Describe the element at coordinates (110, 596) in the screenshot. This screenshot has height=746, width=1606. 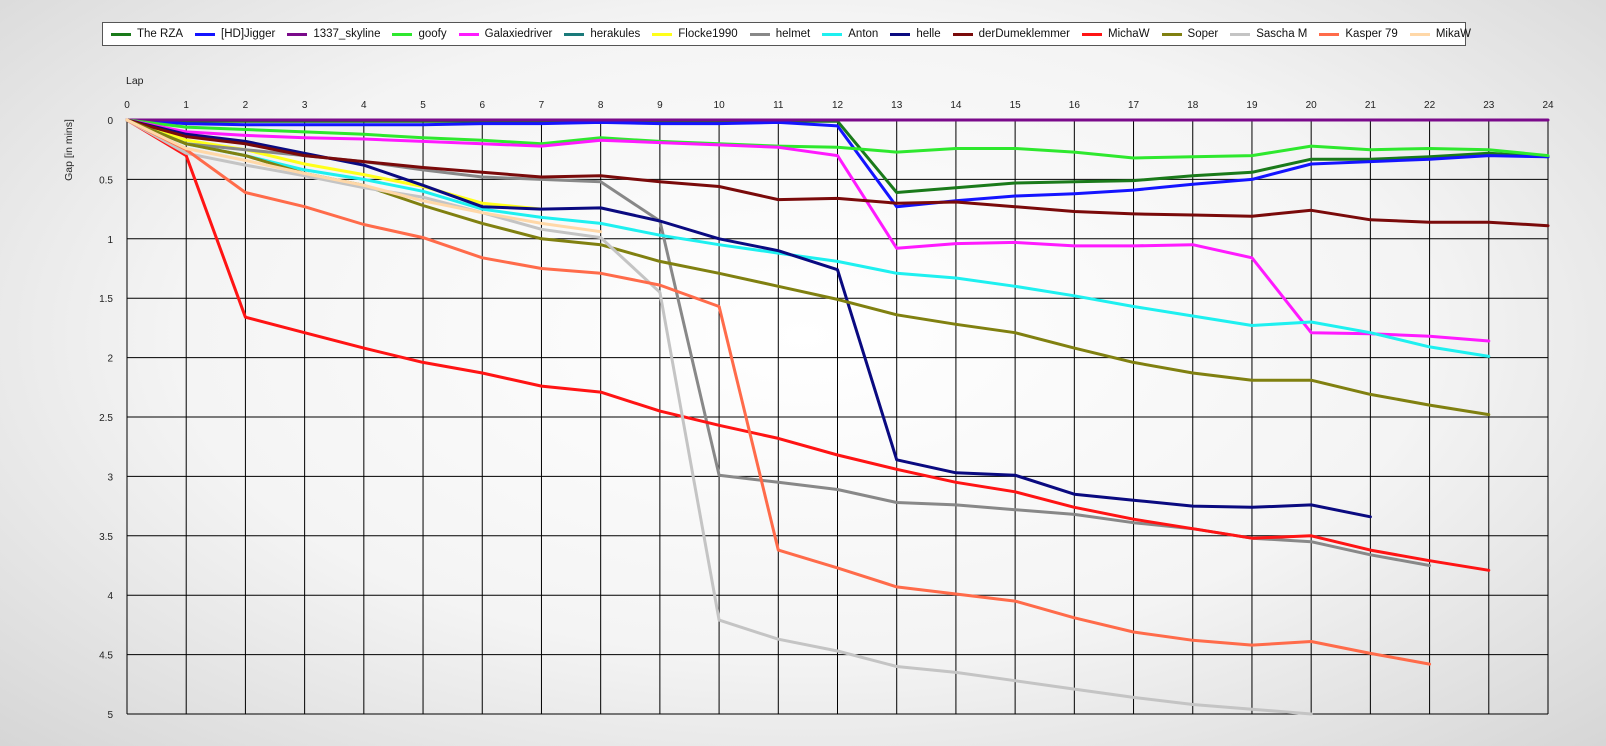
I see `y-tick-label: 4` at that location.